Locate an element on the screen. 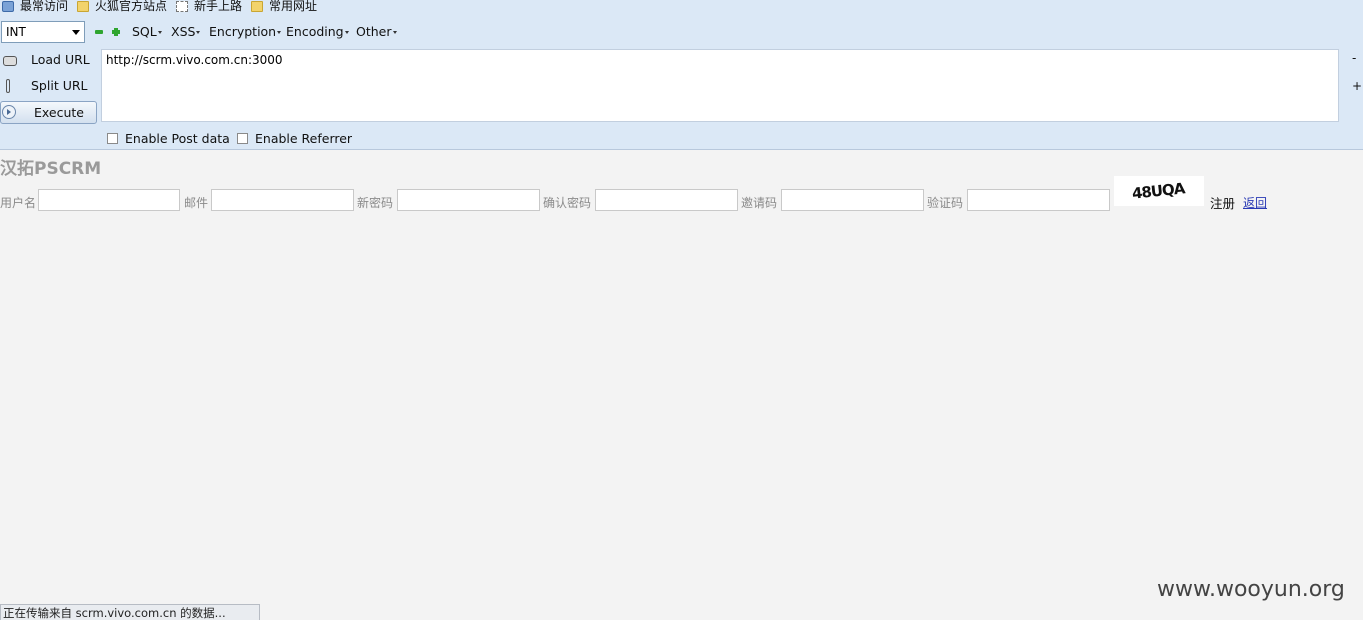 Image resolution: width=1363 pixels, height=620 pixels. menu-sql: SQL is located at coordinates (147, 32).